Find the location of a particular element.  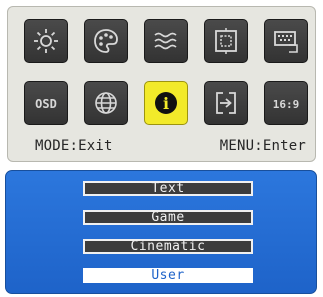

language-tile is located at coordinates (106, 103).